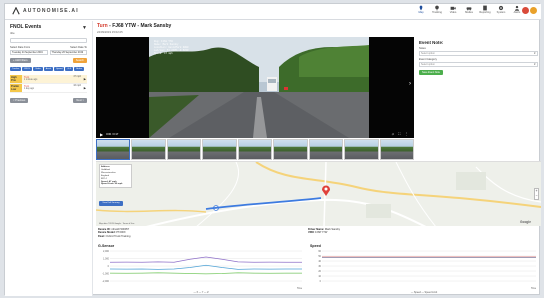 The image size is (544, 298). Describe the element at coordinates (453, 9) in the screenshot. I see `nav-video: Video` at that location.